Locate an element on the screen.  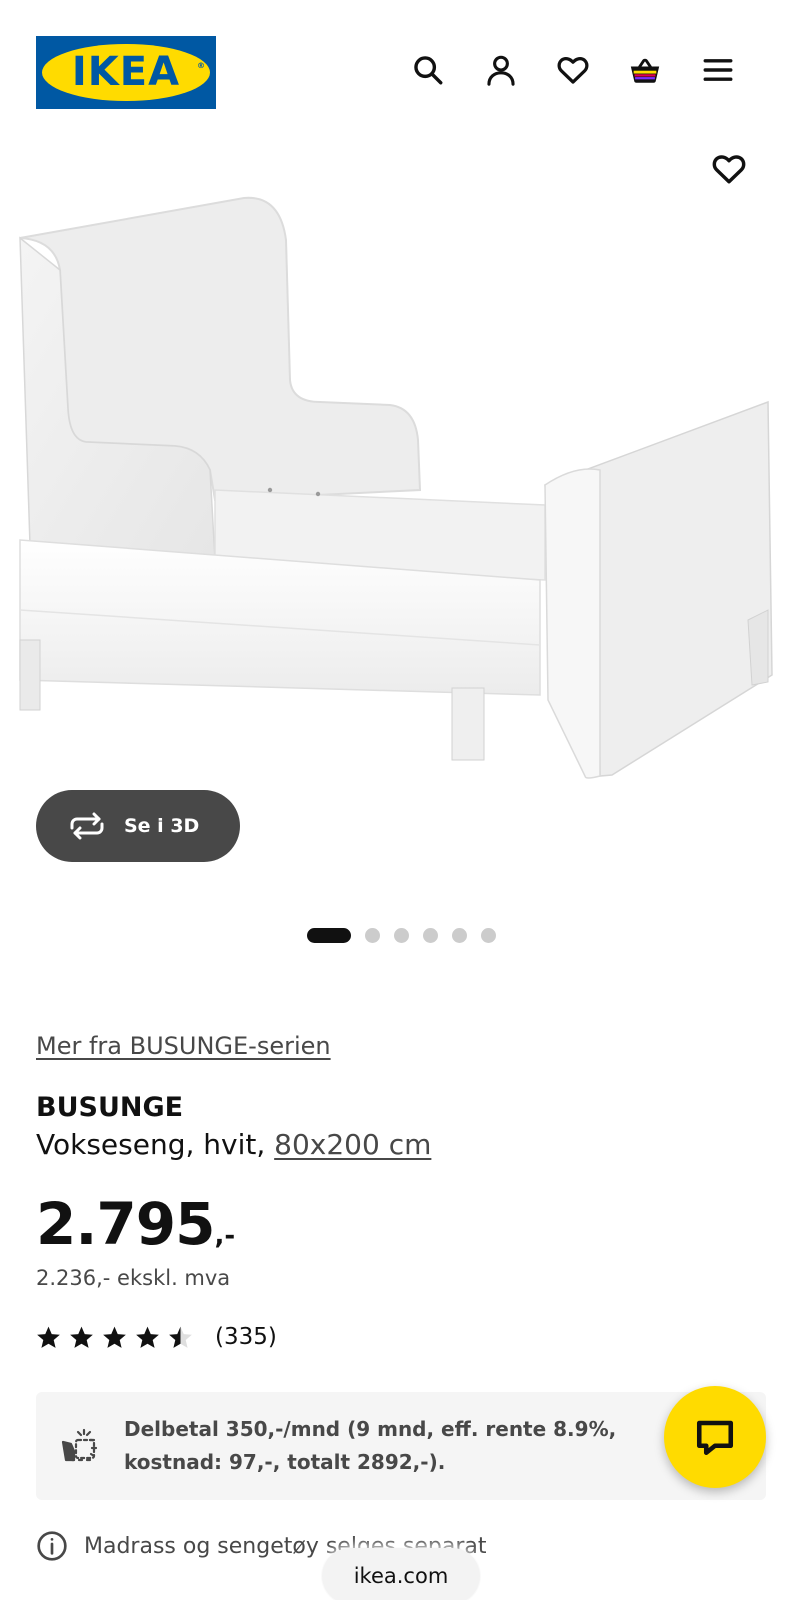
rating: (335) is located at coordinates (156, 1337).